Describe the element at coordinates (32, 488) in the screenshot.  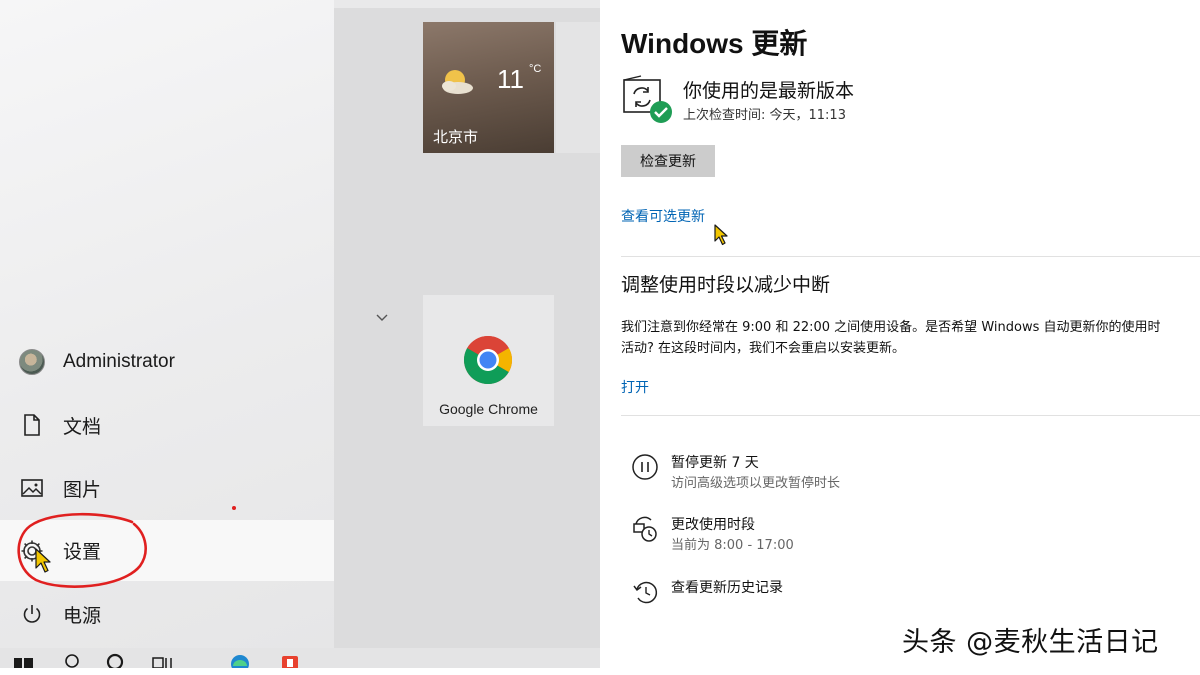
I see `picture-icon` at that location.